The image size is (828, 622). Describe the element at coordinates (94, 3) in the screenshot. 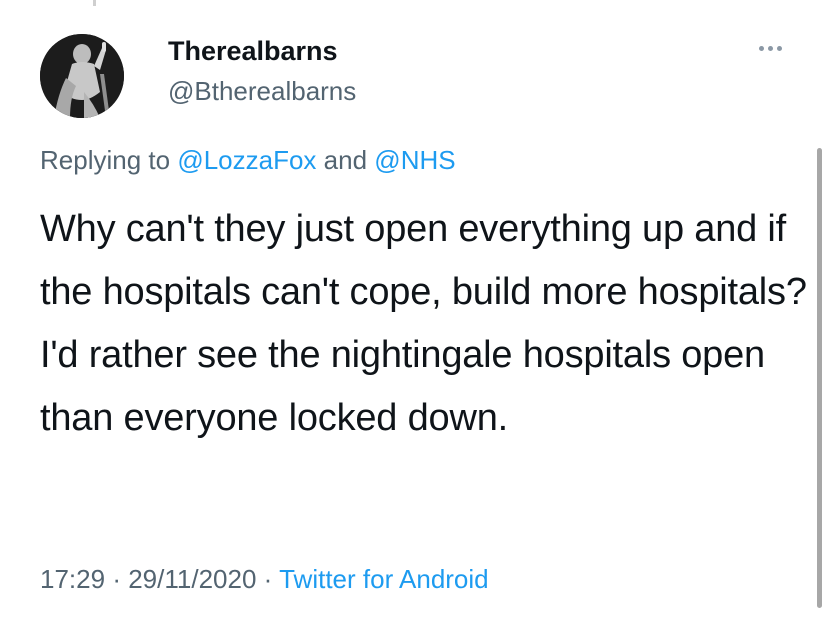

I see `divider` at that location.